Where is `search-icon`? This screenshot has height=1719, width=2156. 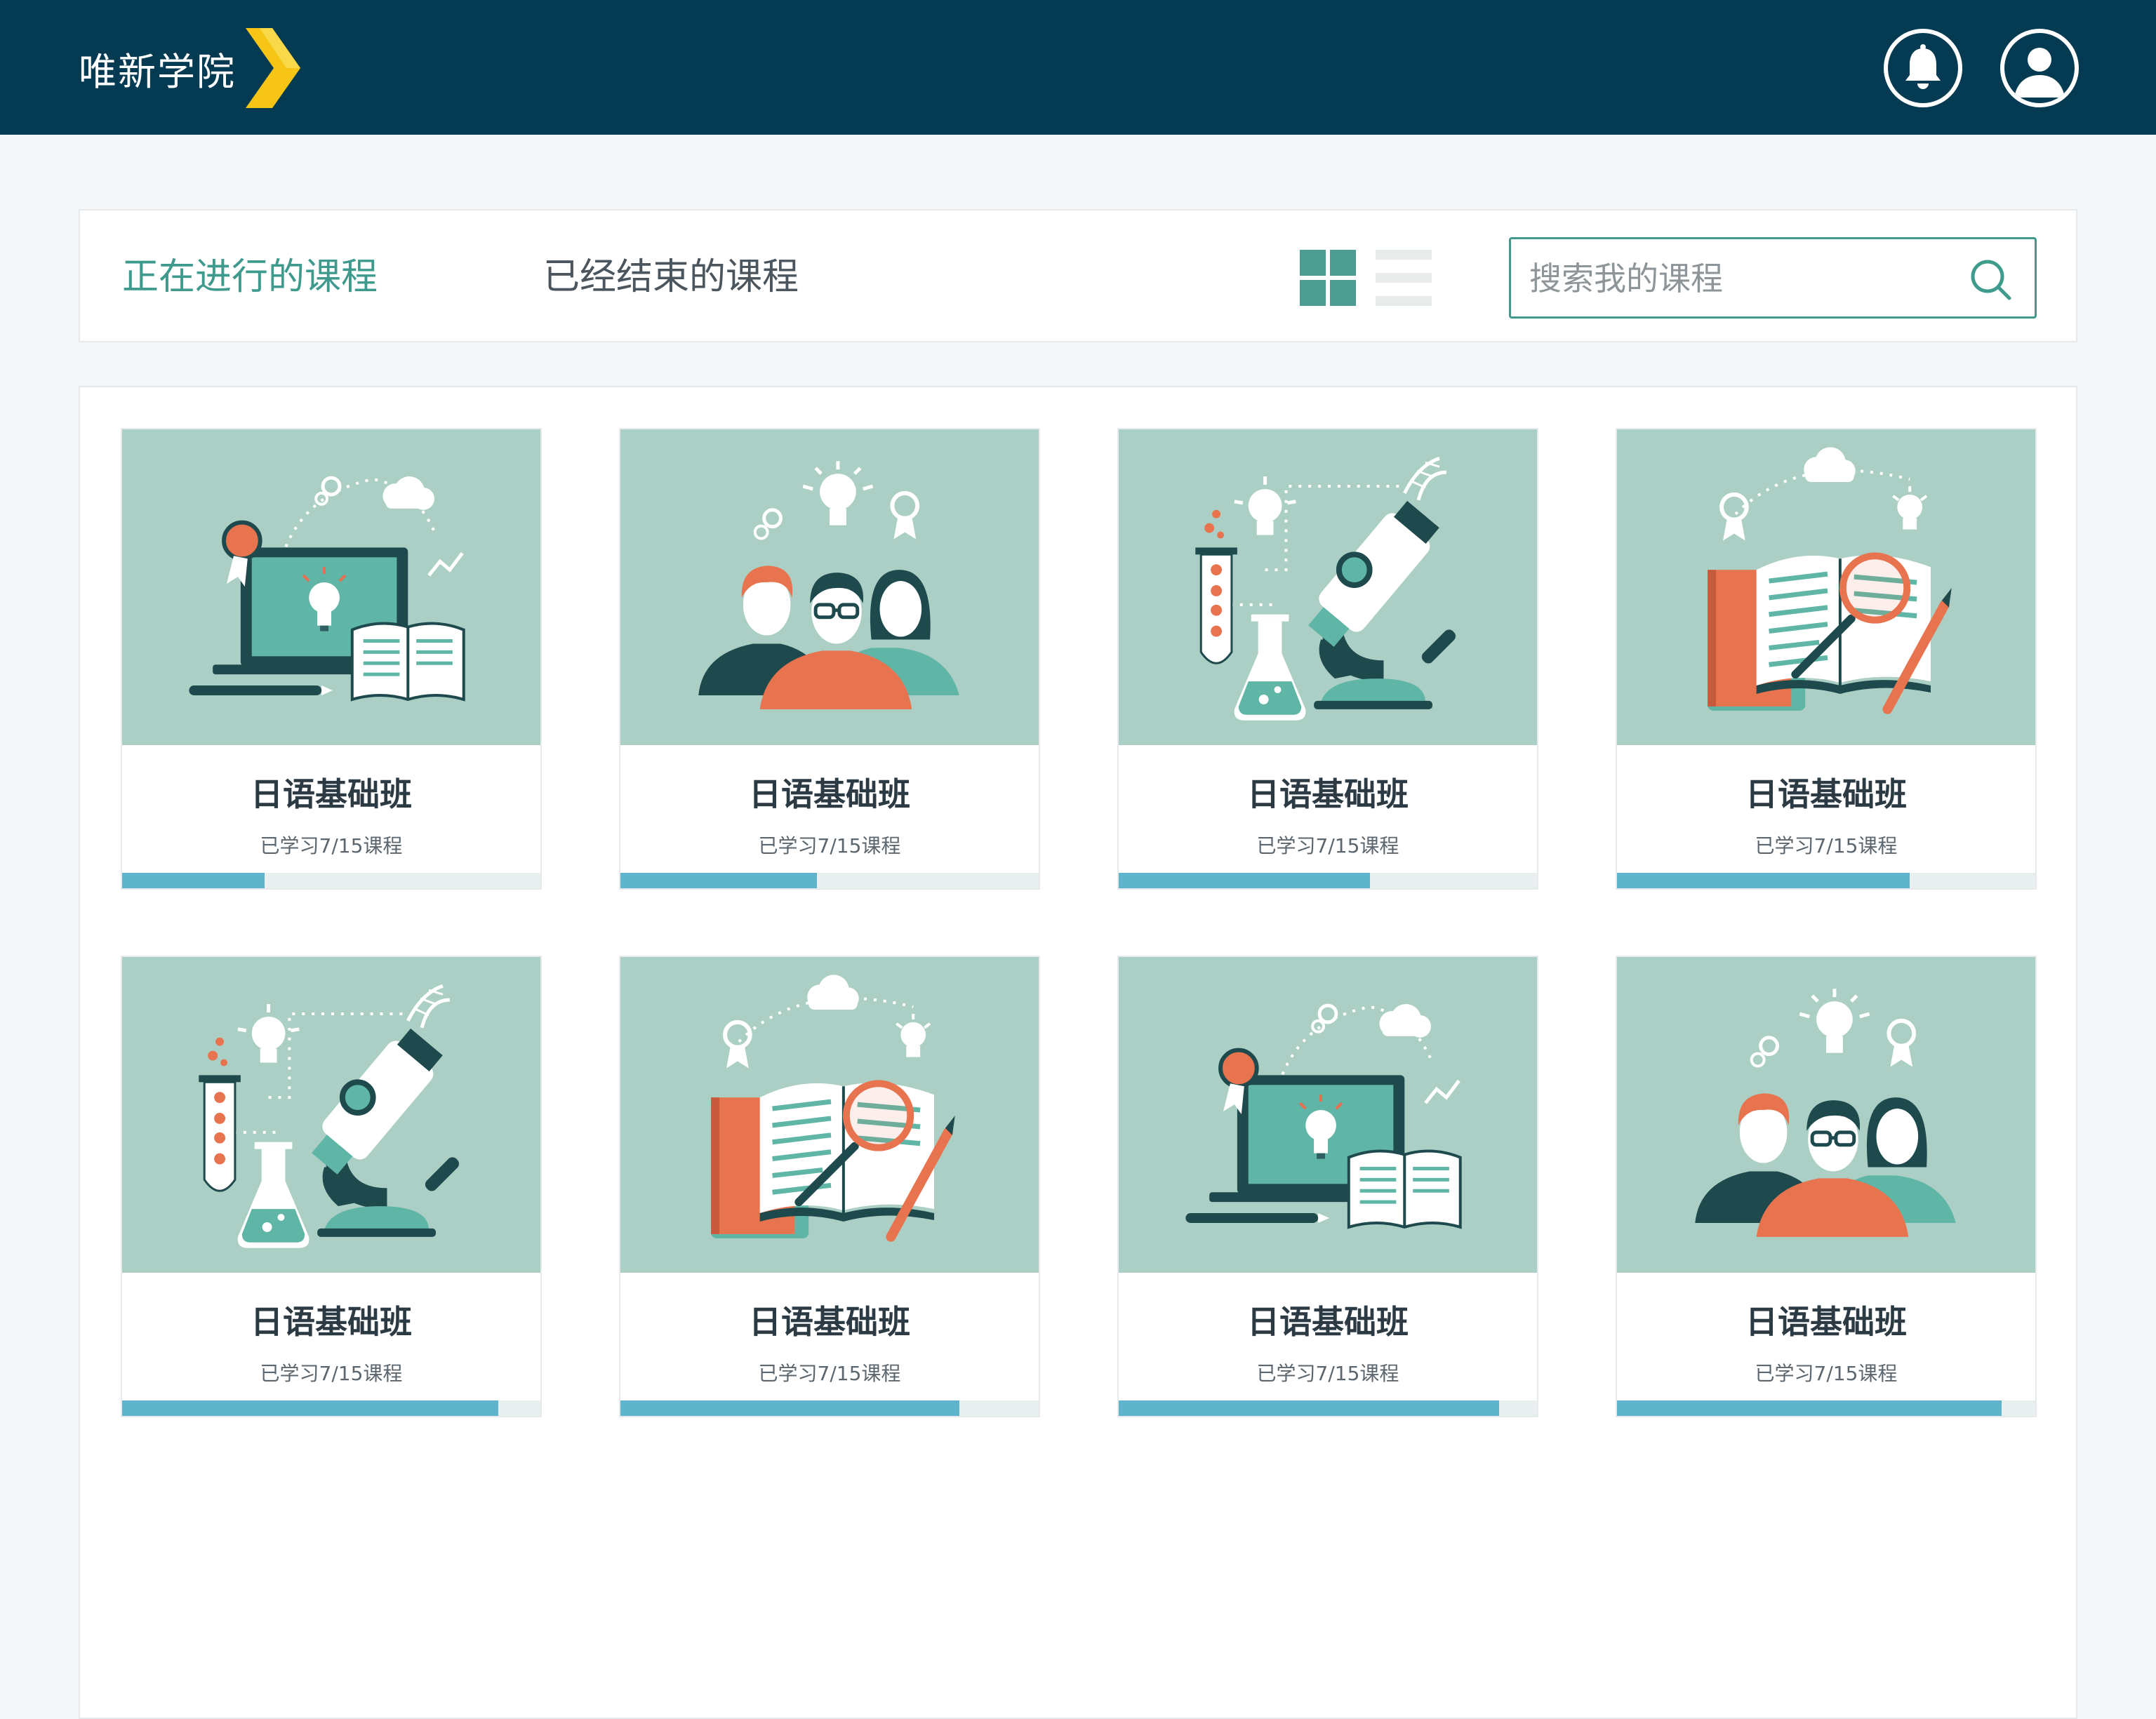
search-icon is located at coordinates (1991, 279).